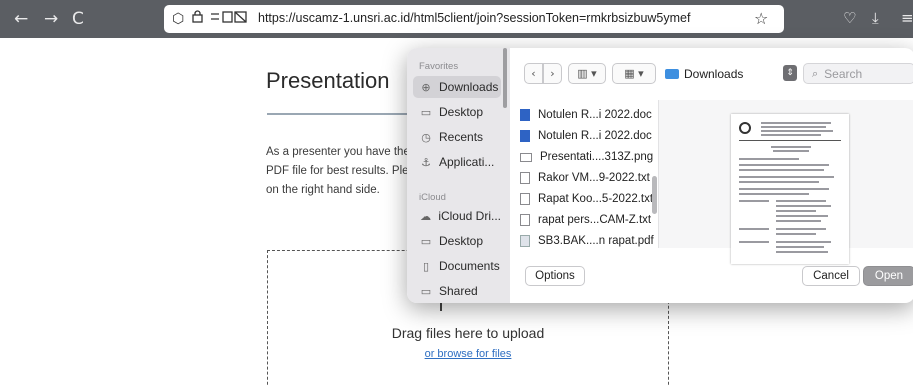 The width and height of the screenshot is (913, 385). I want to click on shared-folder-icon: ▭, so click(426, 291).